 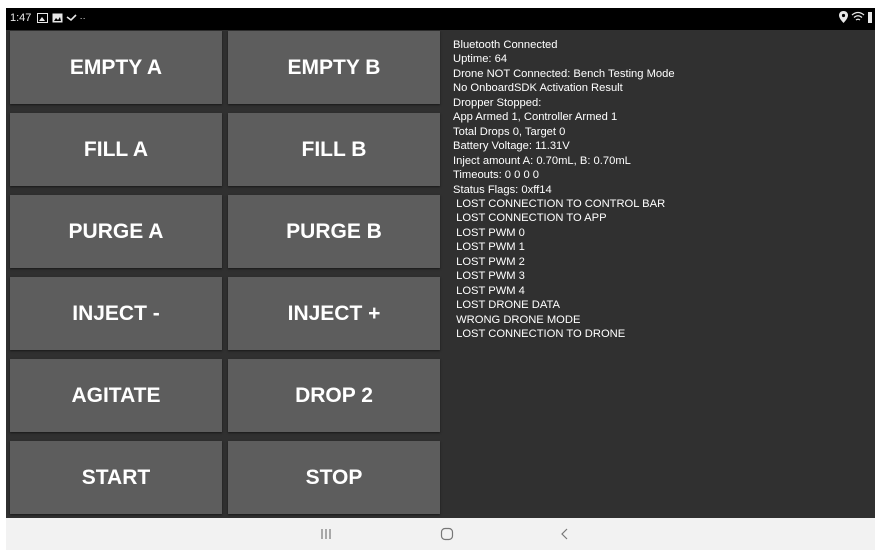 What do you see at coordinates (506, 305) in the screenshot?
I see `status-line-lost-drone-data: LOST DRONE DATA` at bounding box center [506, 305].